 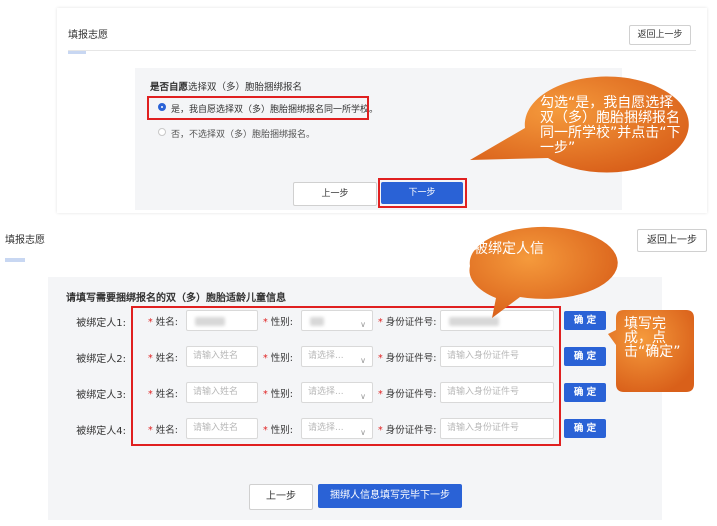 What do you see at coordinates (481, 256) in the screenshot?
I see `callout-2-text: 如实填写被绑定人信息` at bounding box center [481, 256].